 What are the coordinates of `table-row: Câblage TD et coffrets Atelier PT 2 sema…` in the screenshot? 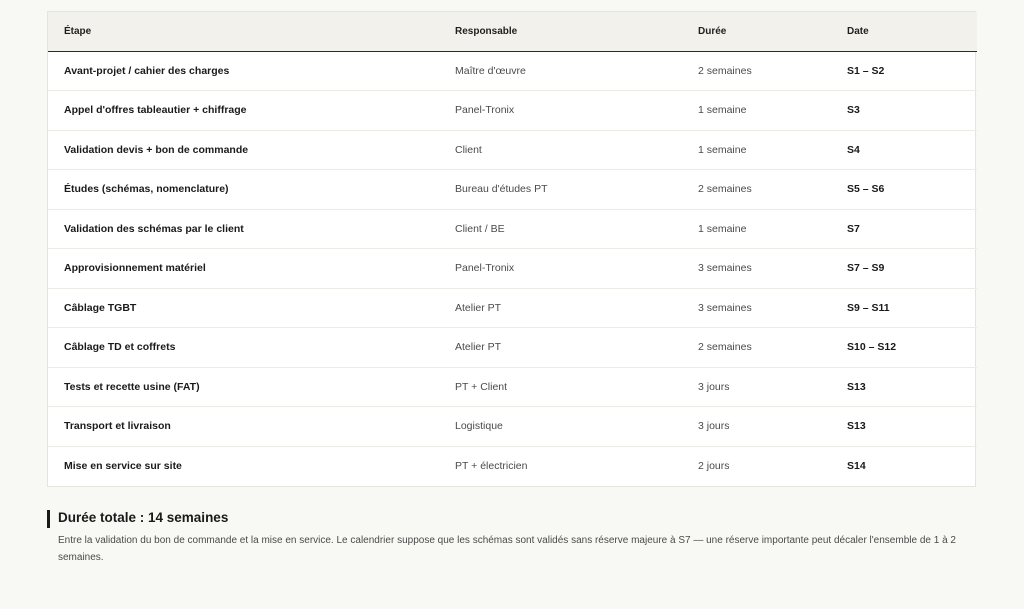 It's located at (512, 347).